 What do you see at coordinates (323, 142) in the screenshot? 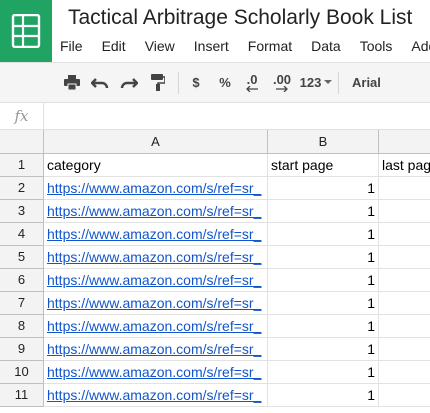
I see `column-header-b: B` at bounding box center [323, 142].